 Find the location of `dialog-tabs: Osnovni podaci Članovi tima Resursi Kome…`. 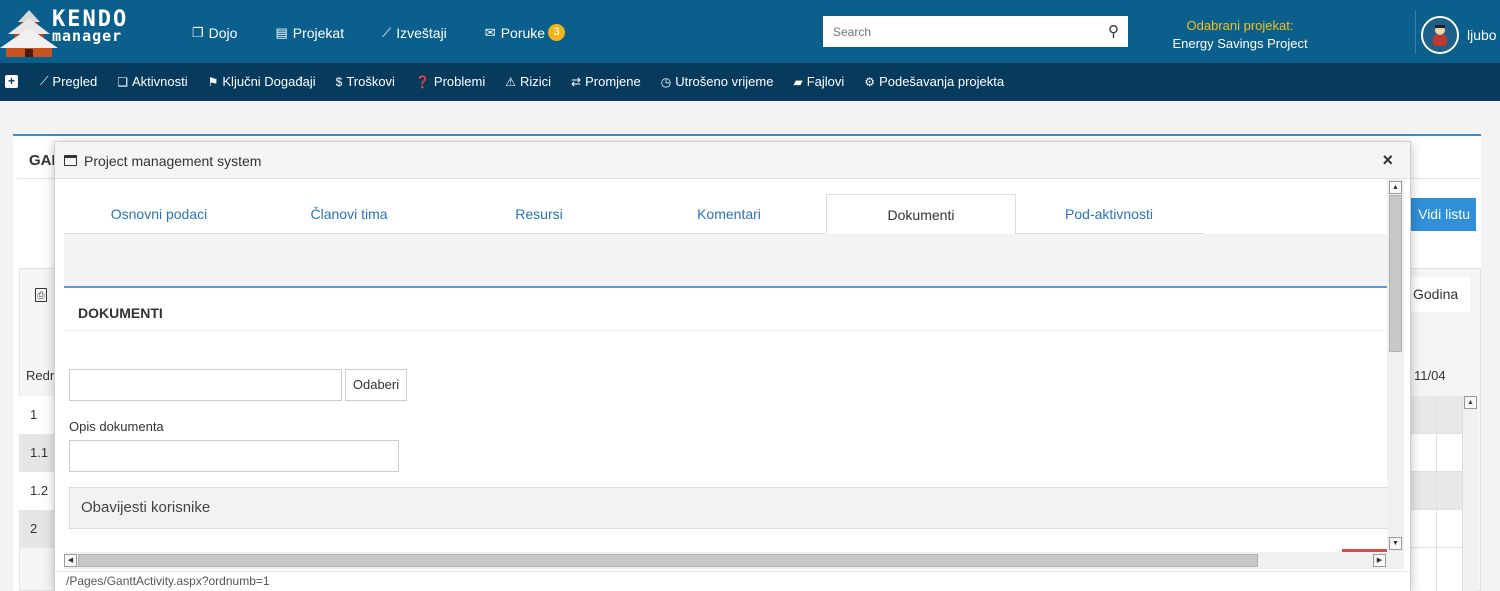

dialog-tabs: Osnovni podaci Članovi tima Resursi Kome… is located at coordinates (634, 214).